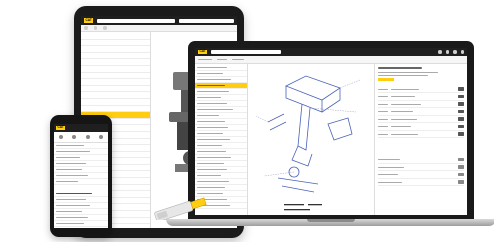 This screenshot has height=242, width=494. What do you see at coordinates (331, 52) in the screenshot?
I see `laptop-top-bar: CAT` at bounding box center [331, 52].